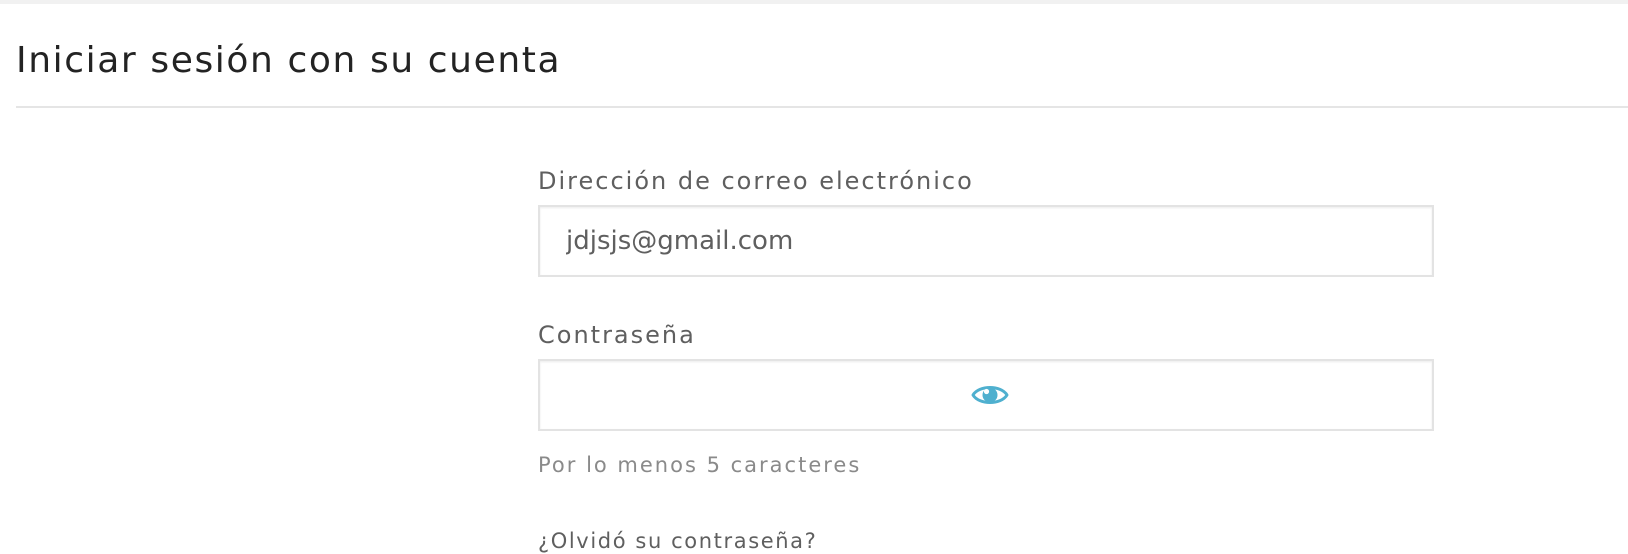 The image size is (1628, 554). Describe the element at coordinates (700, 465) in the screenshot. I see `password-hint: Por lo menos 5 caracteres` at that location.